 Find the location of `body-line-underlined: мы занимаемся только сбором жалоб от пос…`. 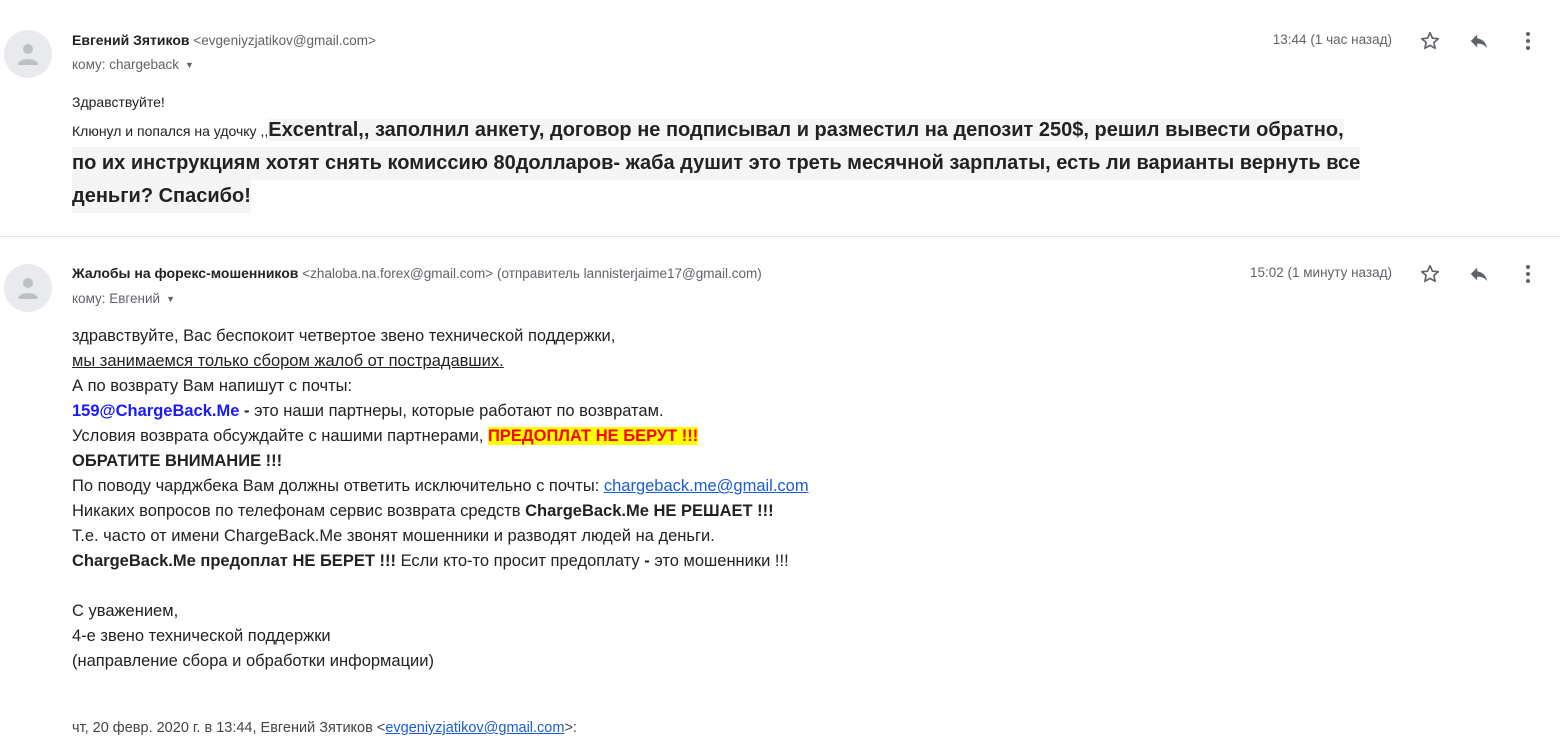

body-line-underlined: мы занимаемся только сбором жалоб от пос… is located at coordinates (288, 361).